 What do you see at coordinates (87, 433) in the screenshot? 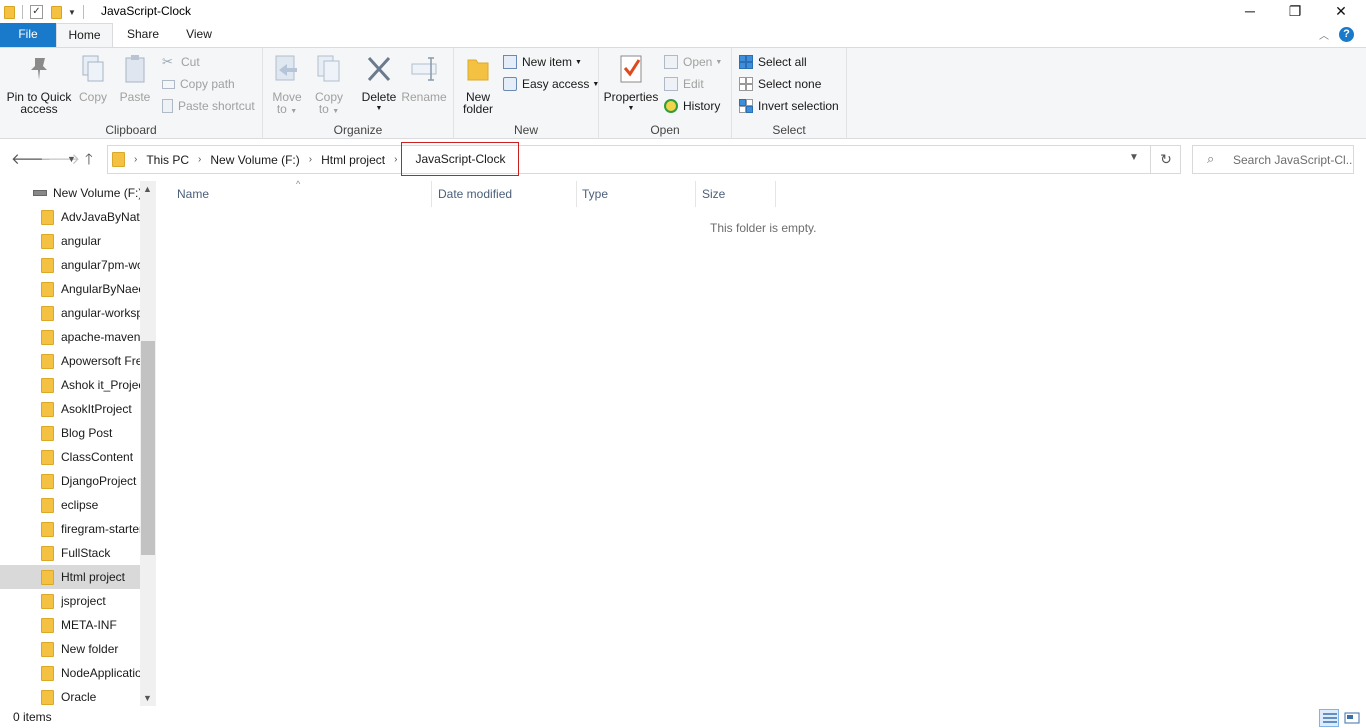
I see `nav-item-label: Blog Post` at bounding box center [87, 433].